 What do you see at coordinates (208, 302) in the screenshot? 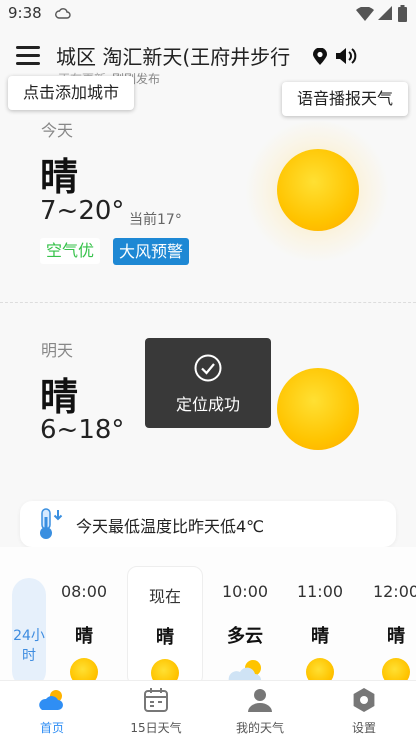
I see `divider` at bounding box center [208, 302].